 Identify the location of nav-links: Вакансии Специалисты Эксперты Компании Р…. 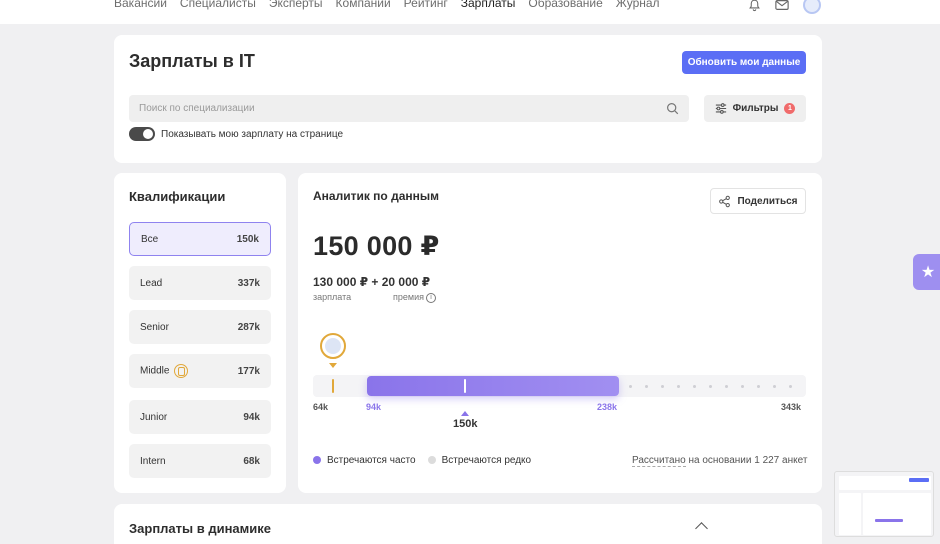
(387, 5).